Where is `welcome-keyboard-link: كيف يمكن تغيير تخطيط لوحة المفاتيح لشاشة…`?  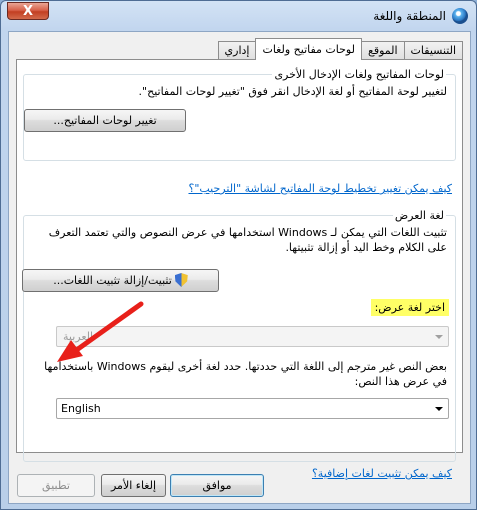
welcome-keyboard-link: كيف يمكن تغيير تخطيط لوحة المفاتيح لشاشة… is located at coordinates (320, 188).